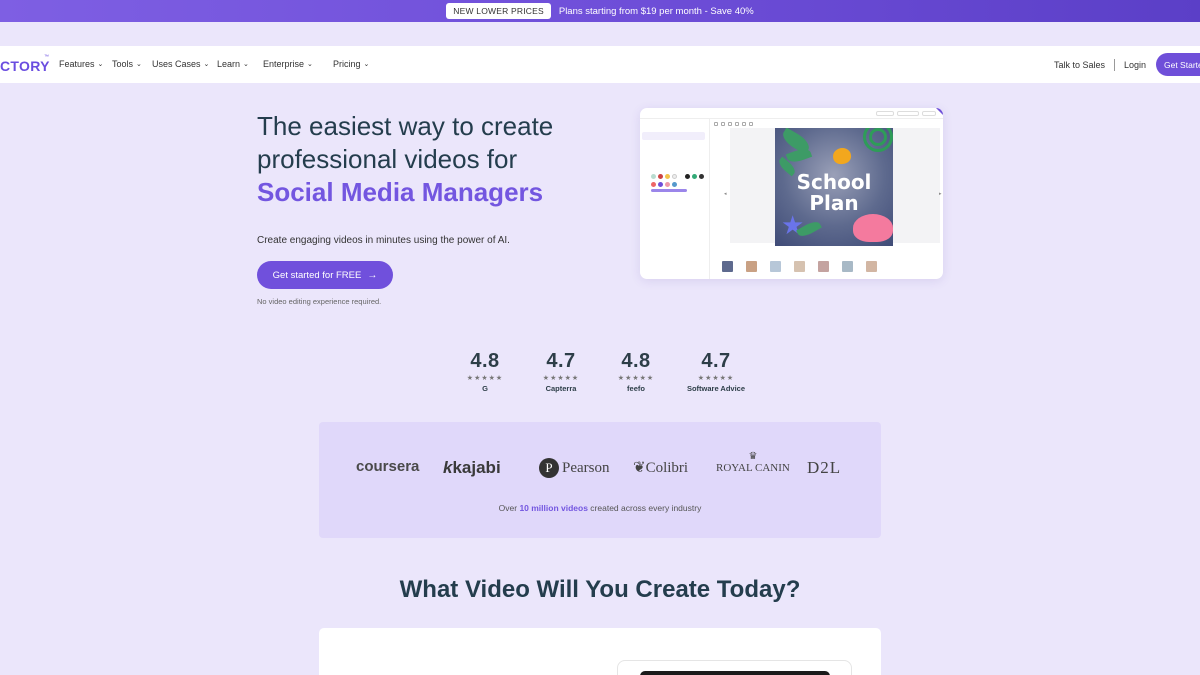  I want to click on menu-item-learn: Learn ⌄, so click(233, 64).